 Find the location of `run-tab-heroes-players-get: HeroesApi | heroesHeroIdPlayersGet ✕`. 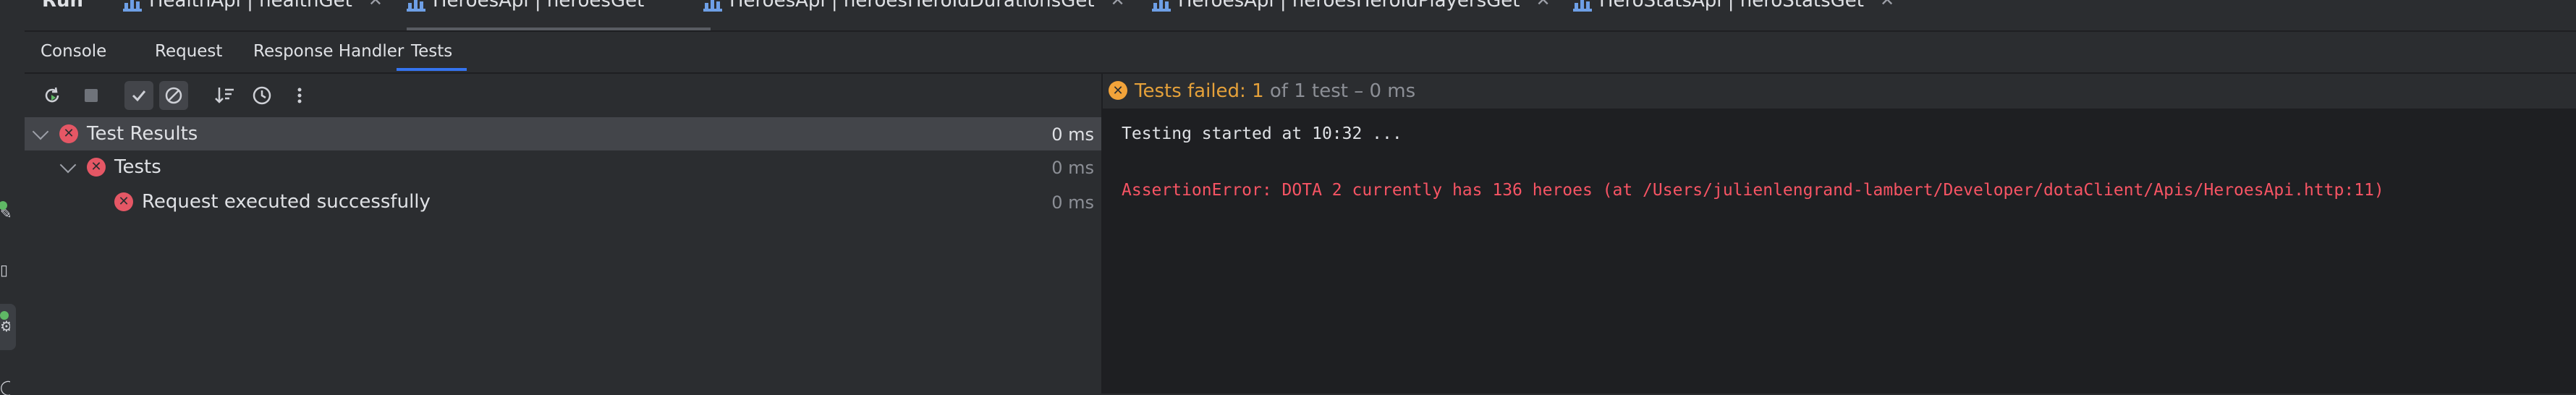

run-tab-heroes-players-get: HeroesApi | heroesHeroIdPlayersGet ✕ is located at coordinates (1351, 10).